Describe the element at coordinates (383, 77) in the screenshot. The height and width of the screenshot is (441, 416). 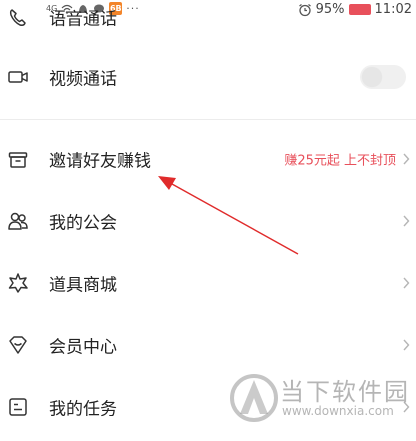
I see `video-call-toggle` at that location.